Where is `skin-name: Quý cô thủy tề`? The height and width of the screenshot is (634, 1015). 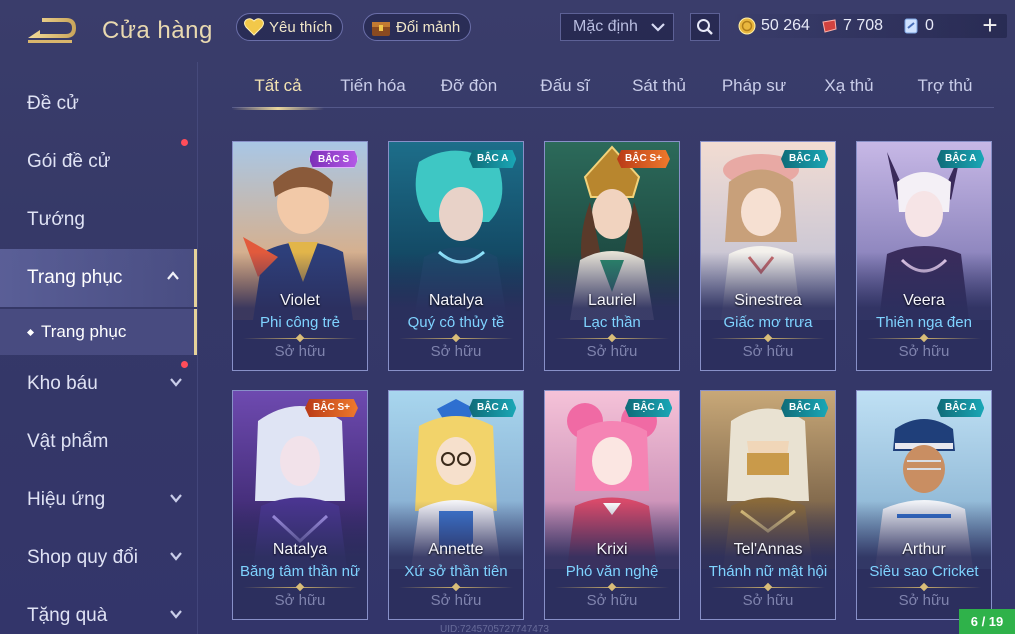 skin-name: Quý cô thủy tề is located at coordinates (456, 322).